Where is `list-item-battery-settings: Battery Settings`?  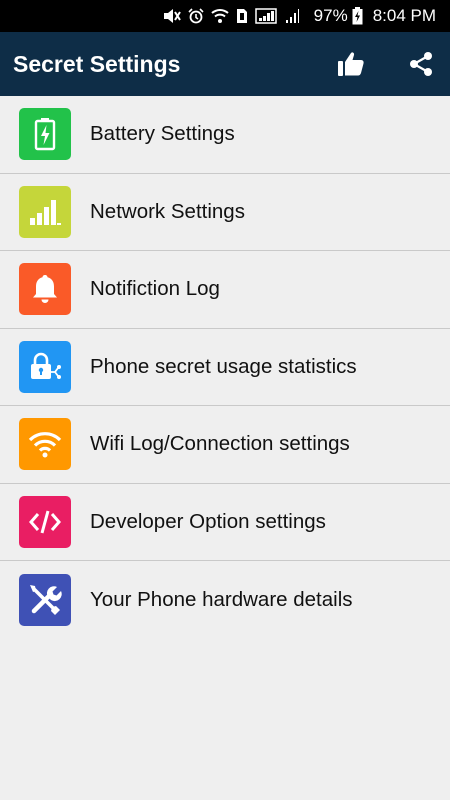 list-item-battery-settings: Battery Settings is located at coordinates (225, 135).